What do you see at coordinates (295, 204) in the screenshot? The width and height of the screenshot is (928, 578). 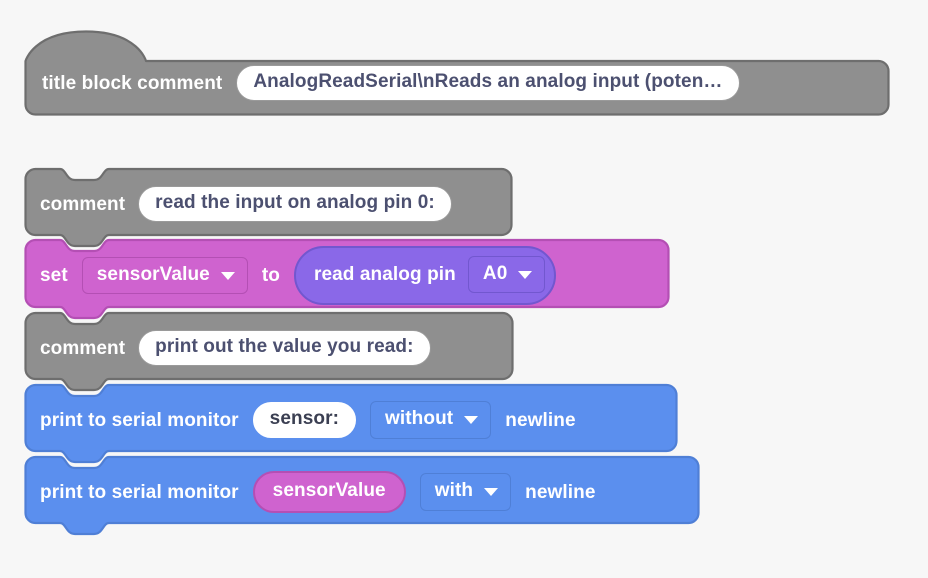 I see `comment-text-field-1: read the input on analog pin 0:` at bounding box center [295, 204].